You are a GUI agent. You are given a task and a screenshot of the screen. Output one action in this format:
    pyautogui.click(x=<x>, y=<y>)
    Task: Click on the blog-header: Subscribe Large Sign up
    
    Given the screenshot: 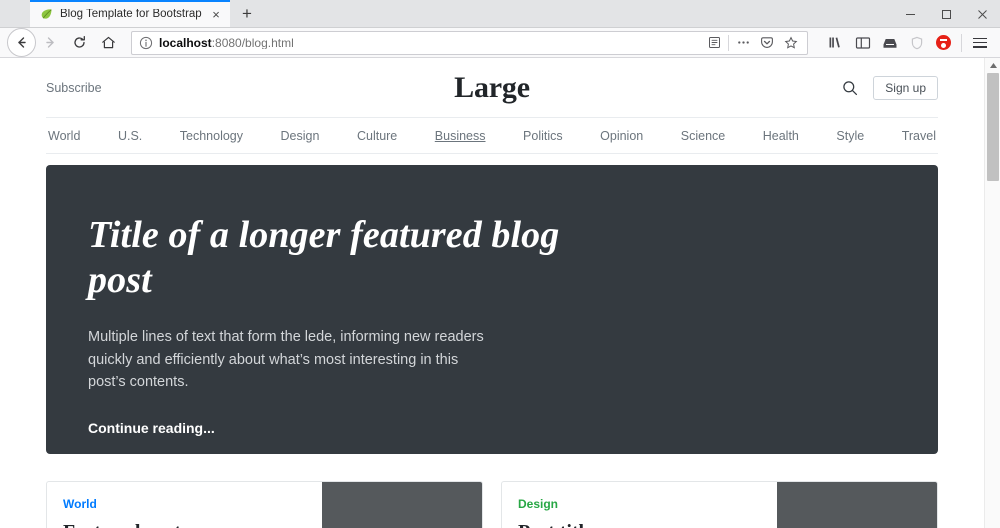 What is the action you would take?
    pyautogui.click(x=492, y=88)
    